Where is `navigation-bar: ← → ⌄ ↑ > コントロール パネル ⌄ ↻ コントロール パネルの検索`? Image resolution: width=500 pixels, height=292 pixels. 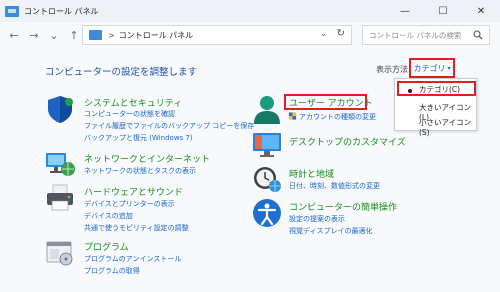
navigation-bar: ← → ⌄ ↑ > コントロール パネル ⌄ ↻ コントロール パネルの検索 is located at coordinates (250, 35).